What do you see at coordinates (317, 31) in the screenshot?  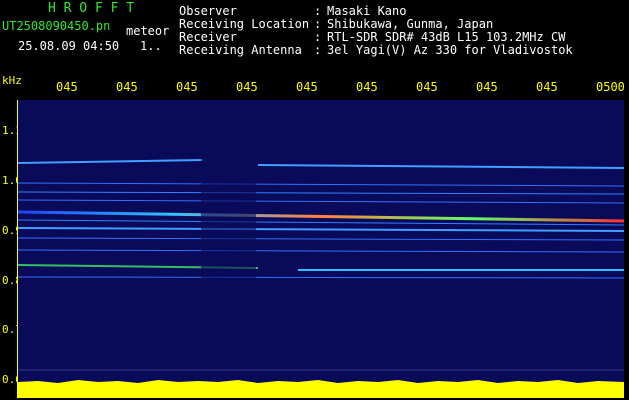 I see `info-separators: : : : :` at bounding box center [317, 31].